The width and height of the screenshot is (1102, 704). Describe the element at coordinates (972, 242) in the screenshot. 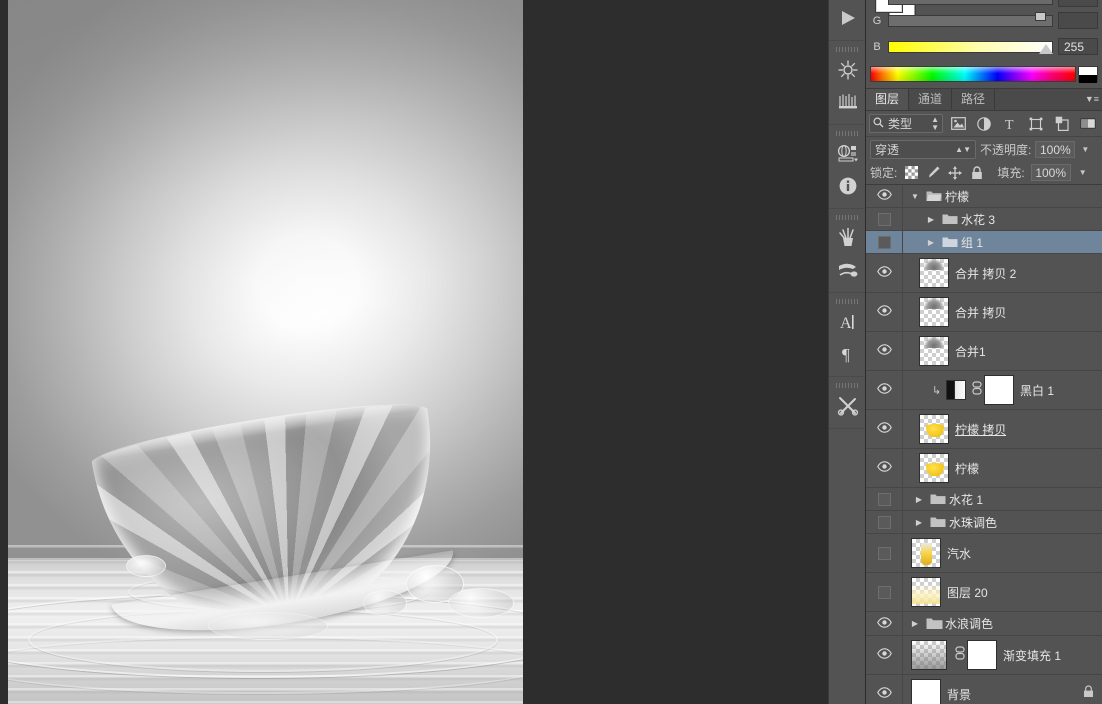

I see `layer-name: 组 1` at that location.